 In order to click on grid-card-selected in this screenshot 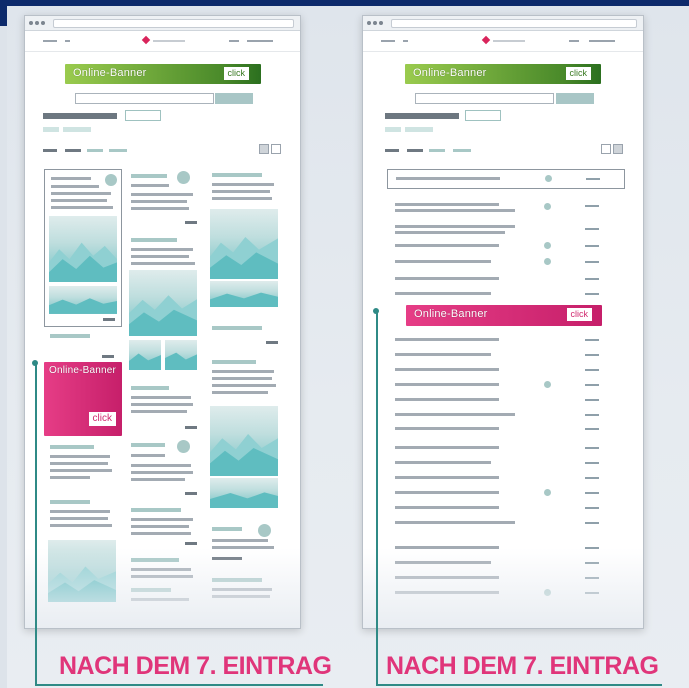, I will do `click(83, 248)`.